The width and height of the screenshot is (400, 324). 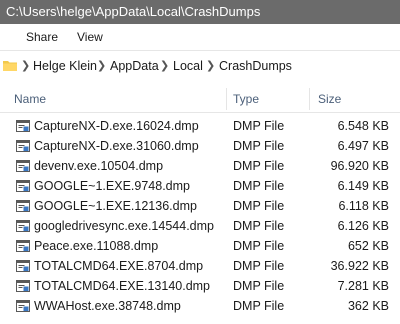 What do you see at coordinates (116, 146) in the screenshot?
I see `file-name: CaptureNX-D.exe.31060.dmp` at bounding box center [116, 146].